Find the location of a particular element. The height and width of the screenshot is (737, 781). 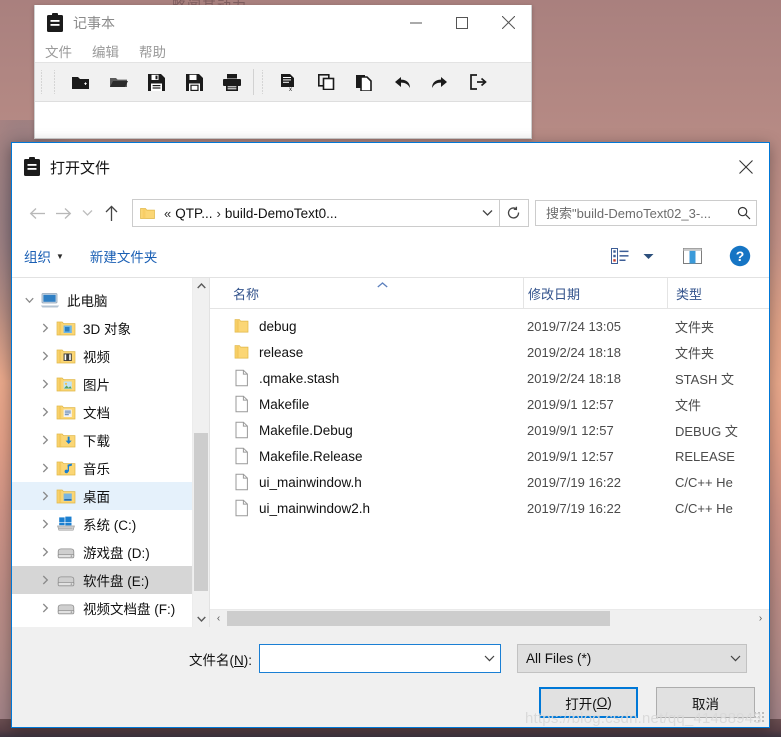

sidebar-item-3: 图片 is located at coordinates (110, 384).